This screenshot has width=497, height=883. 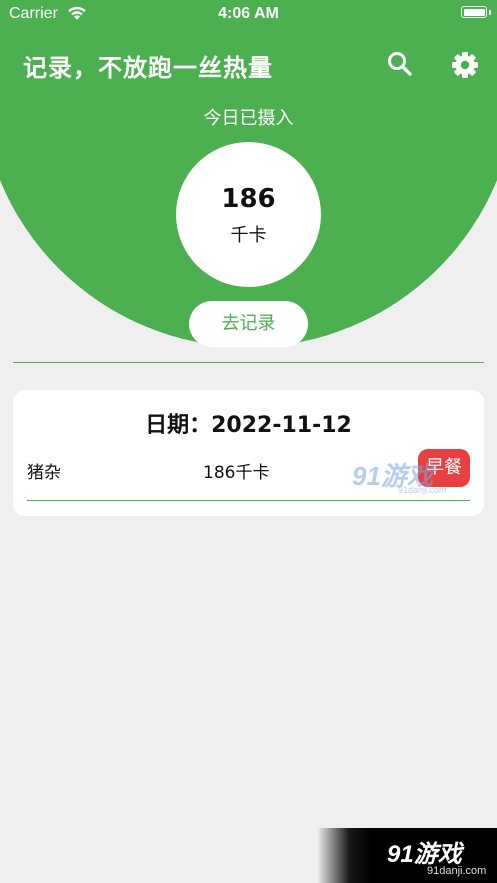 I want to click on item-divider, so click(x=248, y=500).